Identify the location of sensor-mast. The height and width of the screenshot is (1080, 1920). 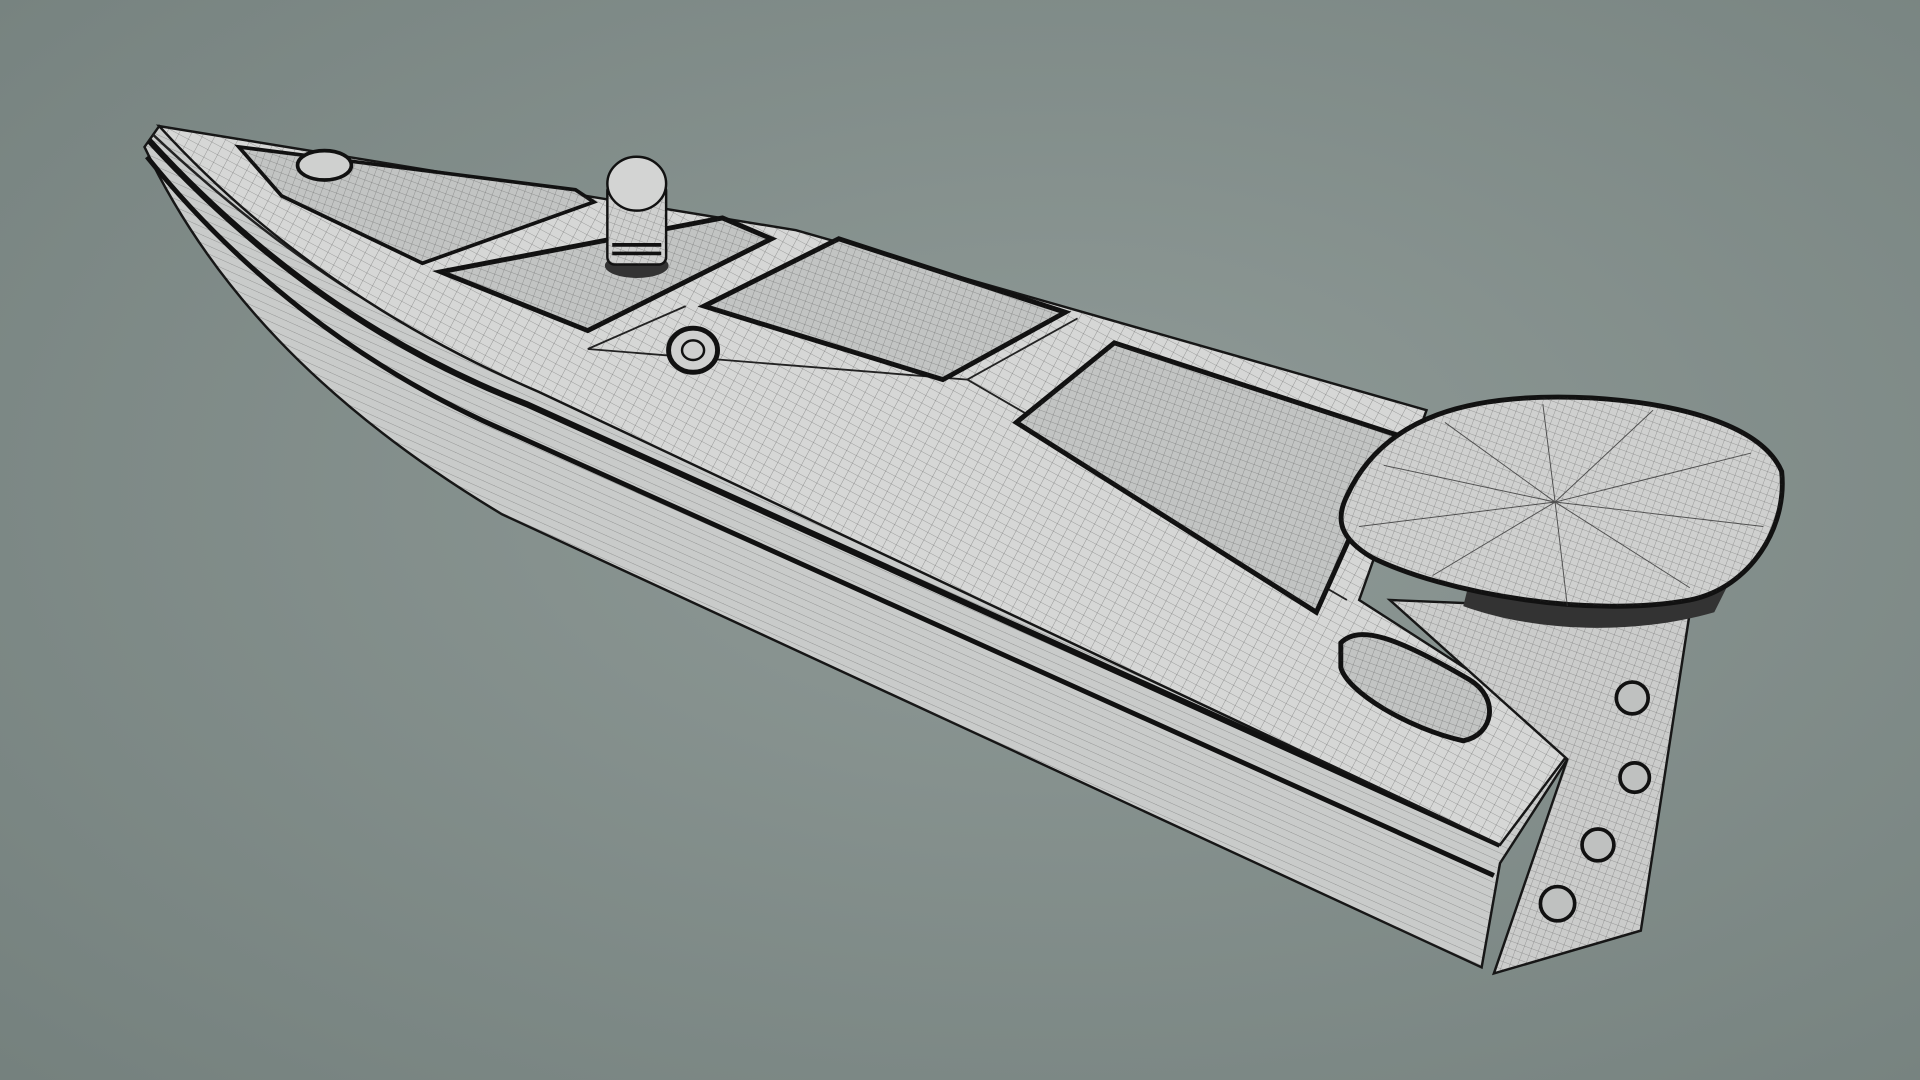
(636, 216).